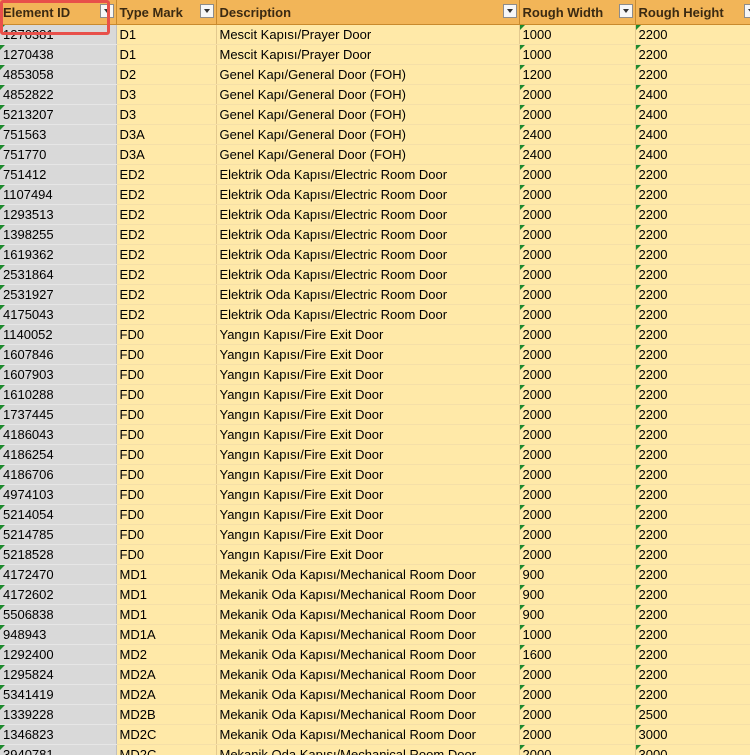 This screenshot has width=750, height=755. What do you see at coordinates (577, 634) in the screenshot?
I see `cell-rough-width: 1000` at bounding box center [577, 634].